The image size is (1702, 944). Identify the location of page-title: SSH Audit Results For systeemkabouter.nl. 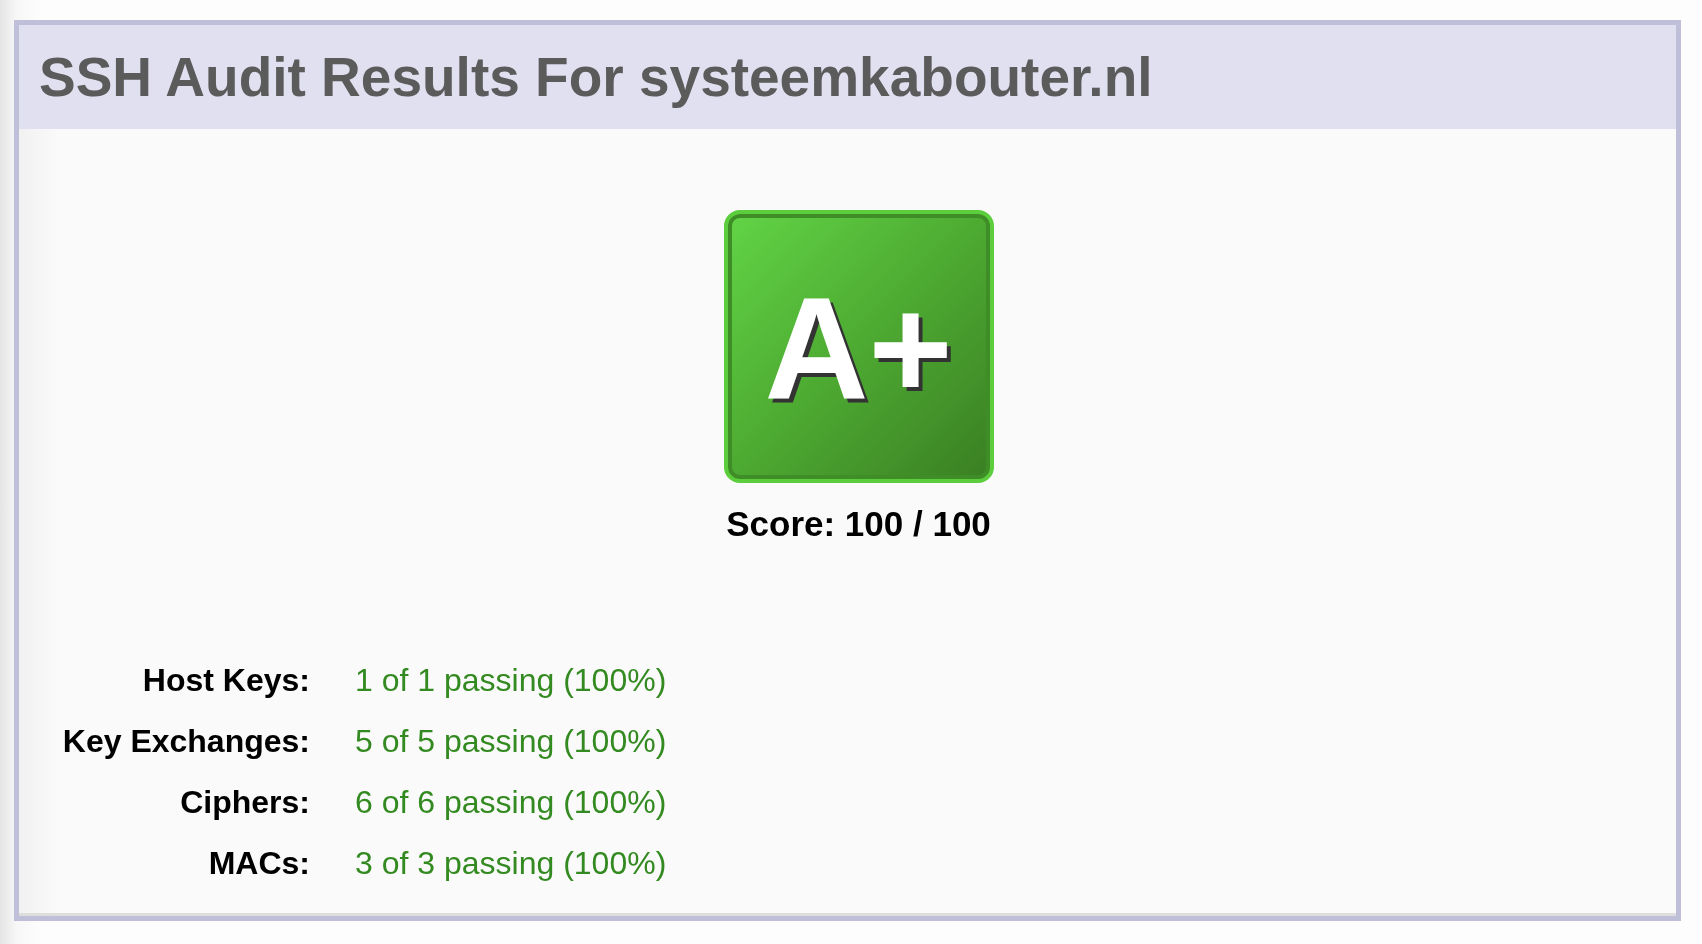
(596, 77).